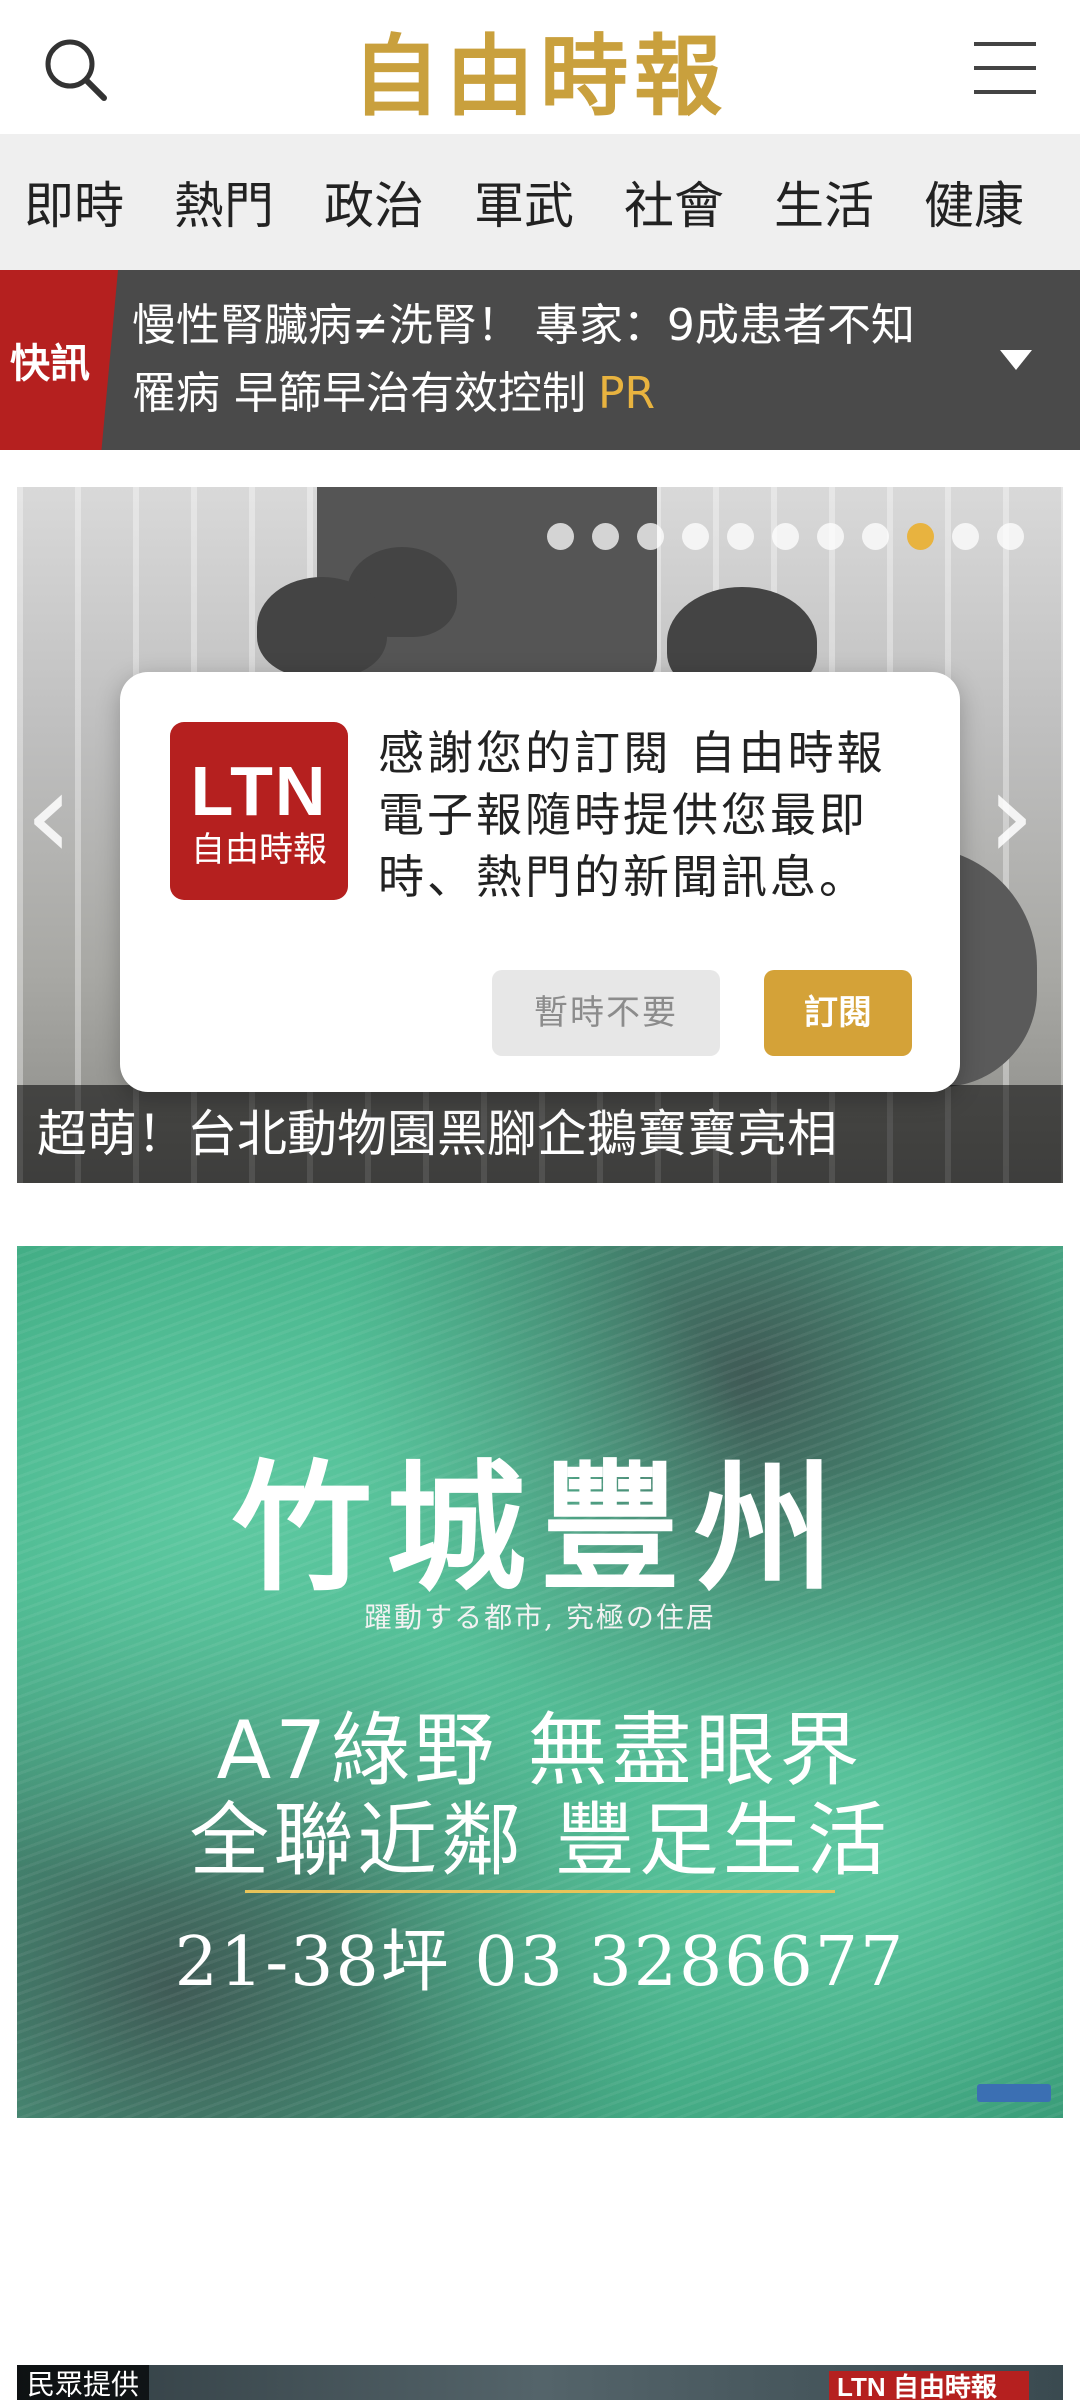 The image size is (1080, 2400). Describe the element at coordinates (838, 1013) in the screenshot. I see `subscribe-button: 訂閱` at that location.